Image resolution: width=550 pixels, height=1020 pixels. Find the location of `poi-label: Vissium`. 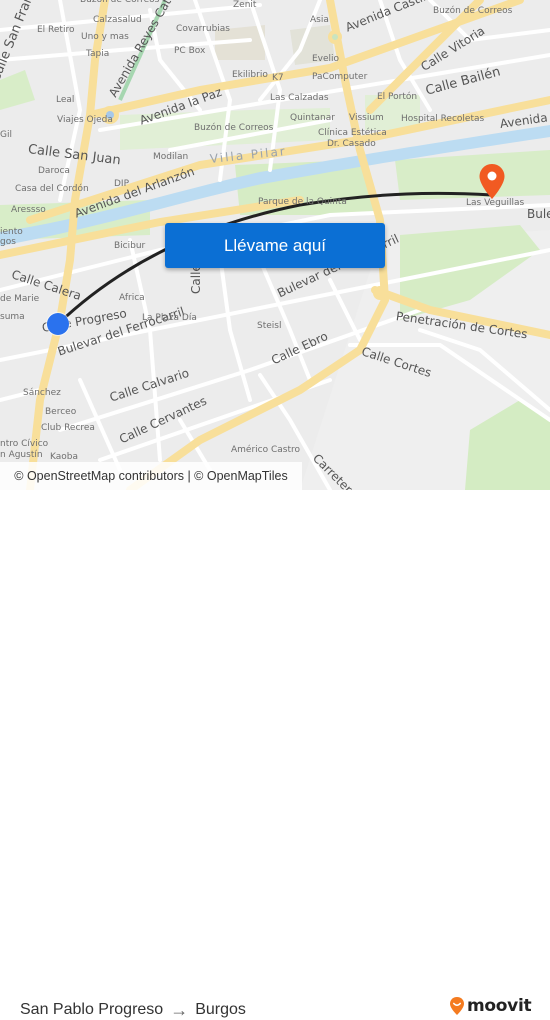

poi-label: Vissium is located at coordinates (366, 118).